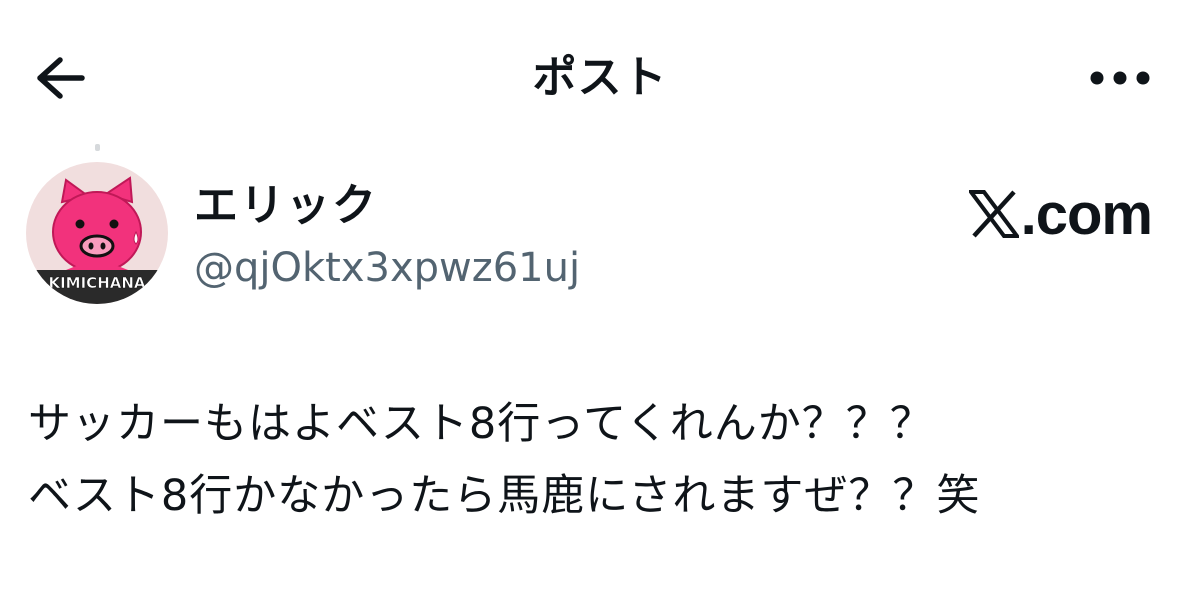 Image resolution: width=1200 pixels, height=613 pixels. I want to click on page-title: ポスト, so click(600, 77).